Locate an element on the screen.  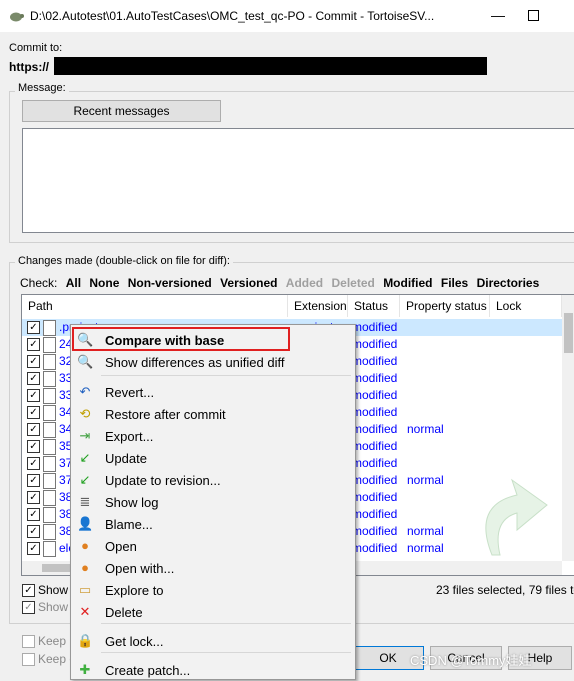
menu-item-label: Restore after commit is located at coordinates (165, 414).